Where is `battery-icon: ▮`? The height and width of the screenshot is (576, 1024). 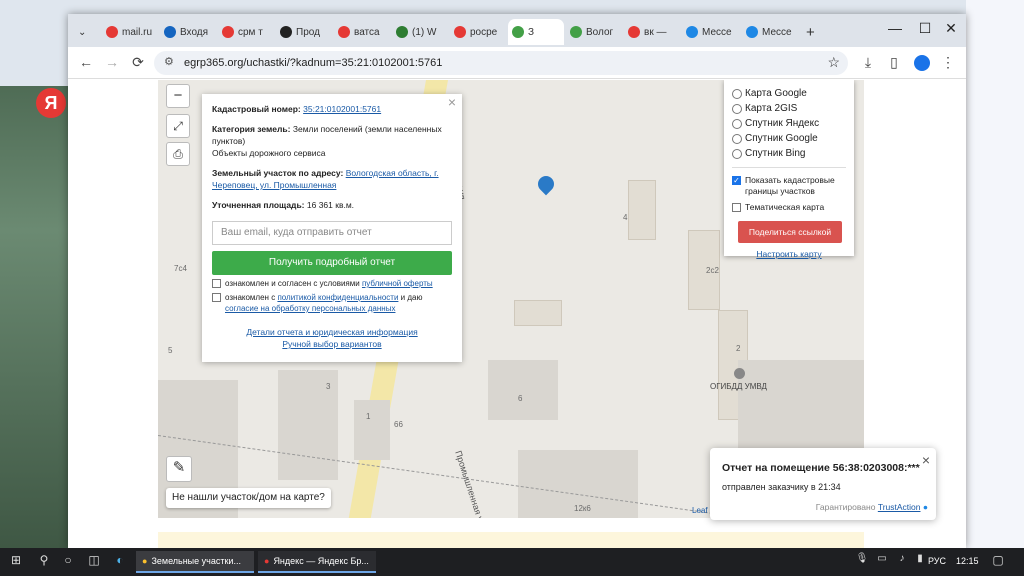 battery-icon: ▮ is located at coordinates (920, 561).